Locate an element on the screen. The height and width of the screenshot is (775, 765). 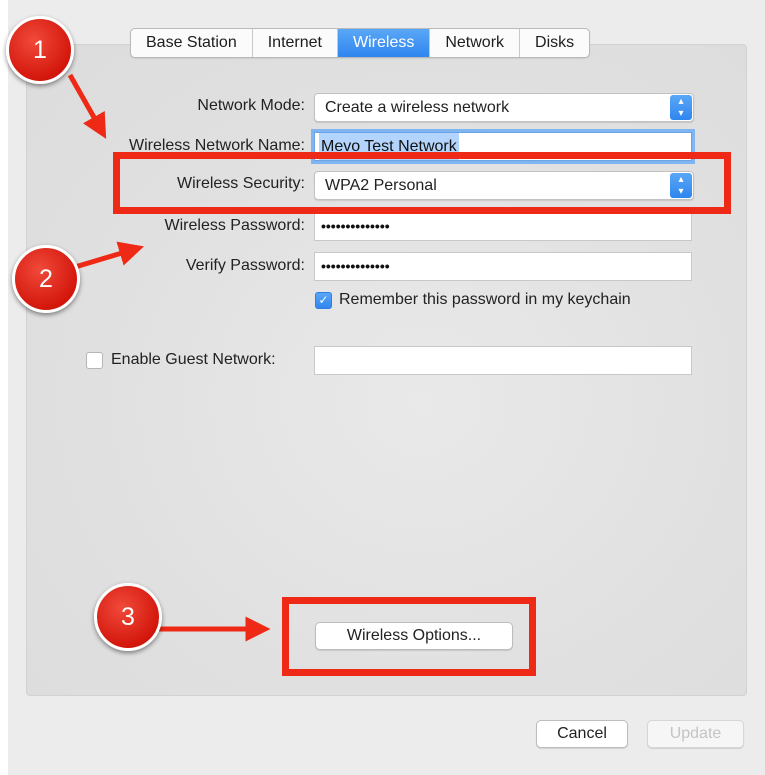
step-3-badge: 3 is located at coordinates (128, 617).